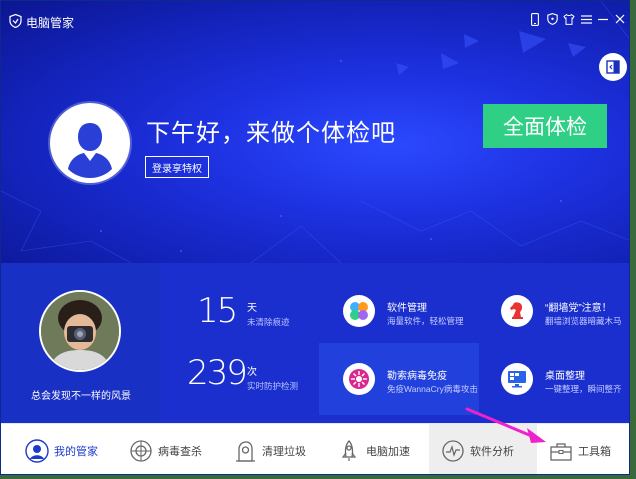 The image size is (636, 479). I want to click on bottom-nav: 我的管家 病毒查杀 清理垃圾 电脑加速 软件分析 工具箱, so click(315, 448).